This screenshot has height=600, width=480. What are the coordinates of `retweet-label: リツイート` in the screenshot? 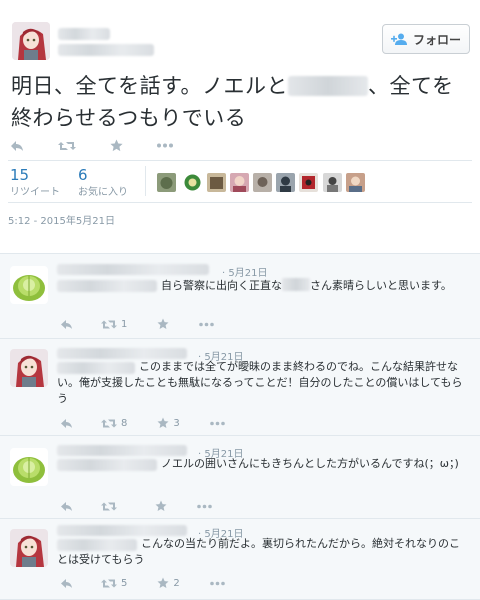 It's located at (35, 190).